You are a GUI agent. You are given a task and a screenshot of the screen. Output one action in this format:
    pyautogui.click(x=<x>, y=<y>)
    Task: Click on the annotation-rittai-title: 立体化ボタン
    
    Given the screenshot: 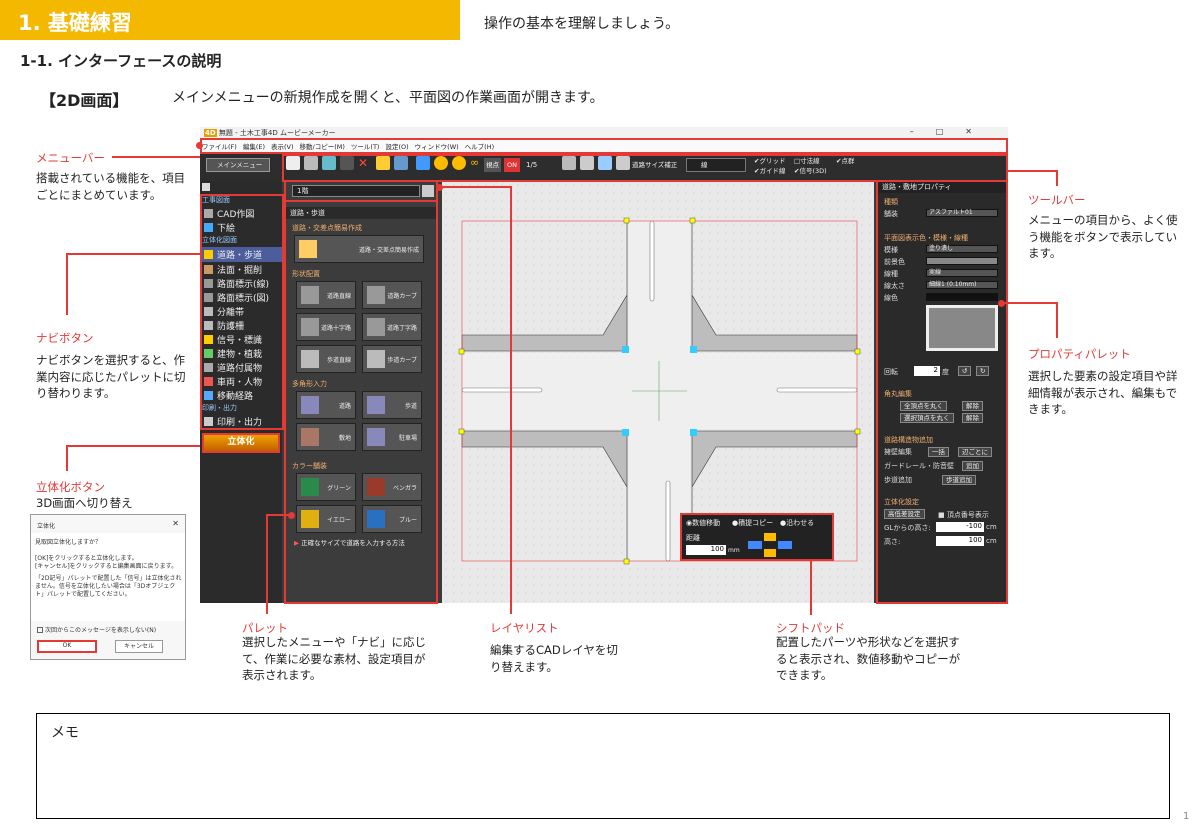 What is the action you would take?
    pyautogui.click(x=70, y=487)
    